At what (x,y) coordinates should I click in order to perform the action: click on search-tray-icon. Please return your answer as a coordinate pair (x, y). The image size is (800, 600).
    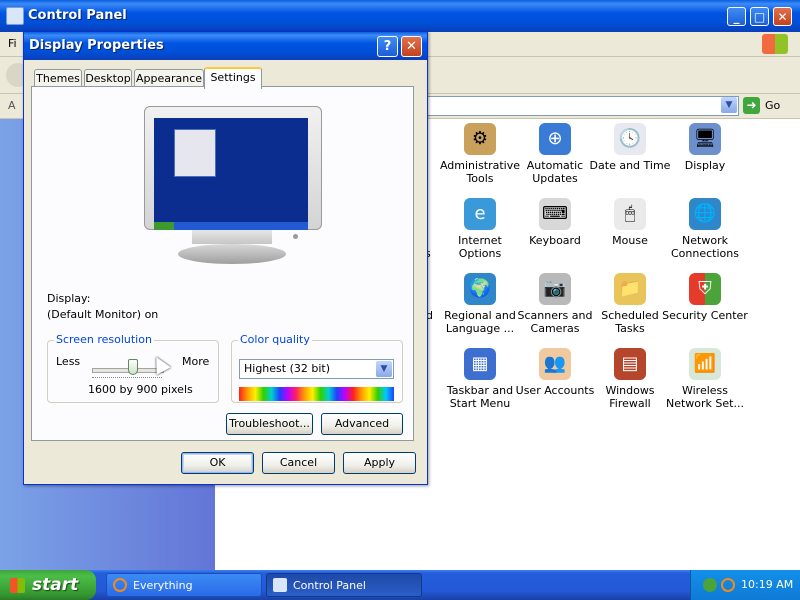
    Looking at the image, I should click on (728, 585).